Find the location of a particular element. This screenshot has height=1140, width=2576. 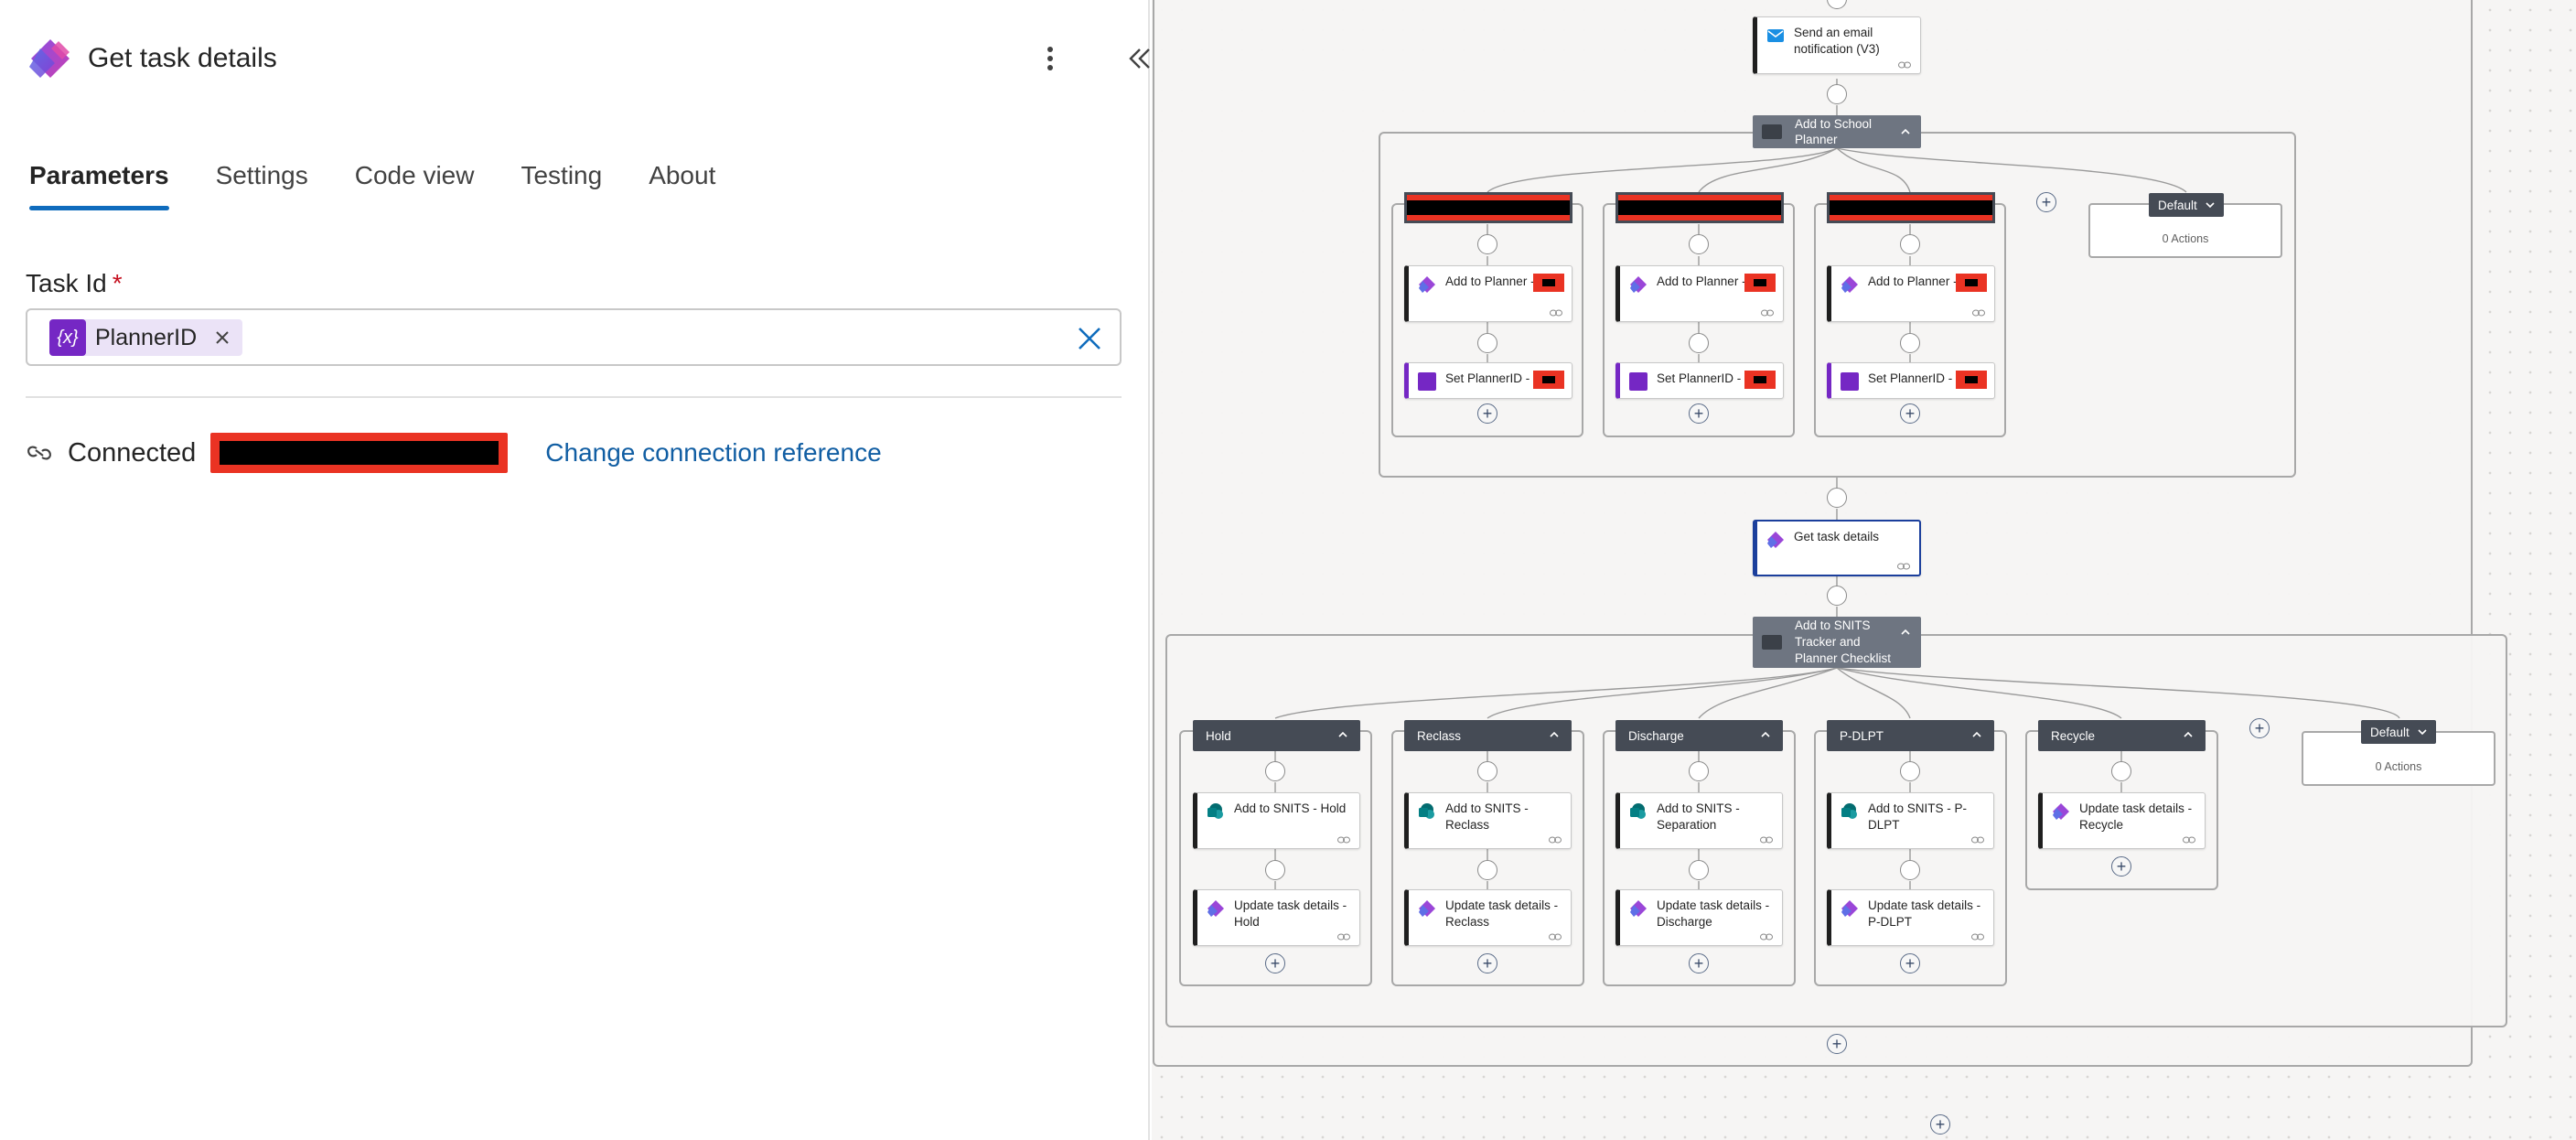

update-task-discharge-card: Update task details - Discharge is located at coordinates (1699, 917).